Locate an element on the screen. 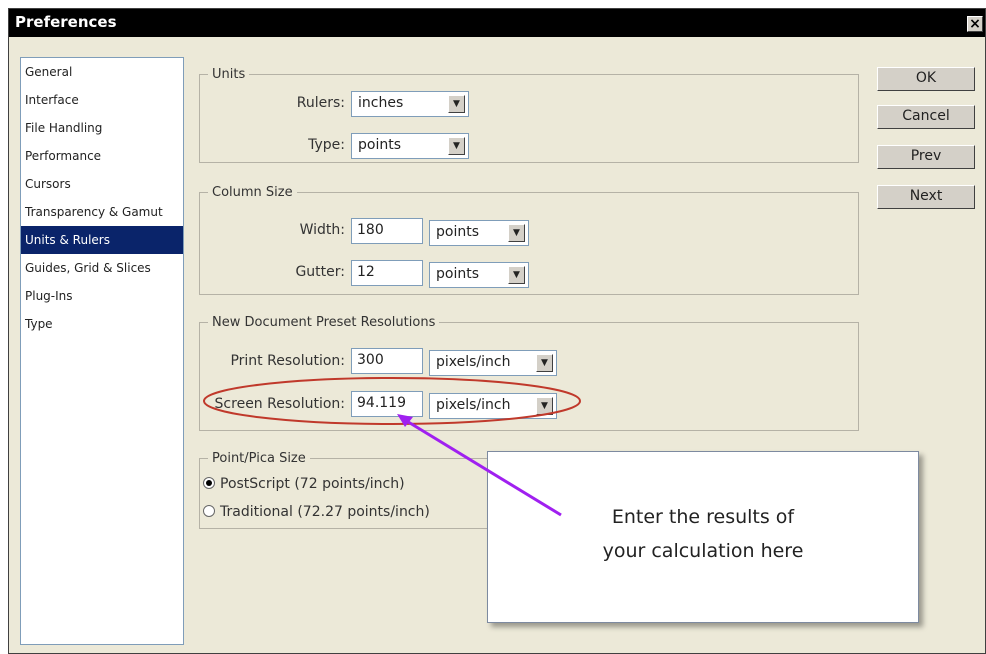 The height and width of the screenshot is (654, 986). highlight-ellipse is located at coordinates (392, 401).